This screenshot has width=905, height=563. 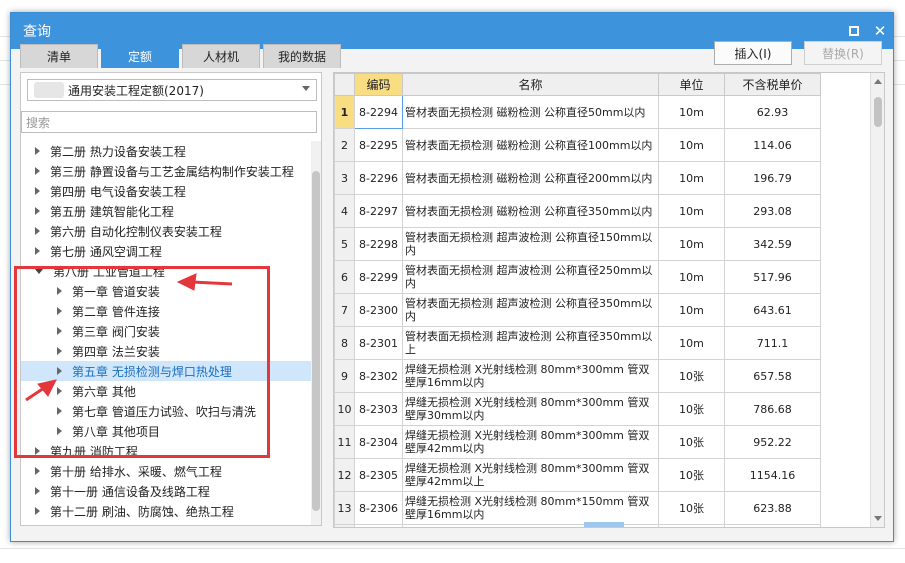 What do you see at coordinates (530, 475) in the screenshot?
I see `name-cell: 焊缝无损检测 X光射线检测 80mm*300mm 管双壁厚42mm以上` at bounding box center [530, 475].